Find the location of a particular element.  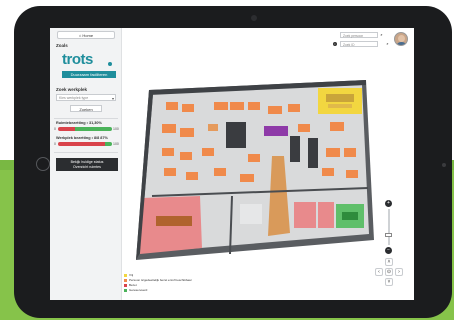

room-occupancy-bar is located at coordinates (85, 129).